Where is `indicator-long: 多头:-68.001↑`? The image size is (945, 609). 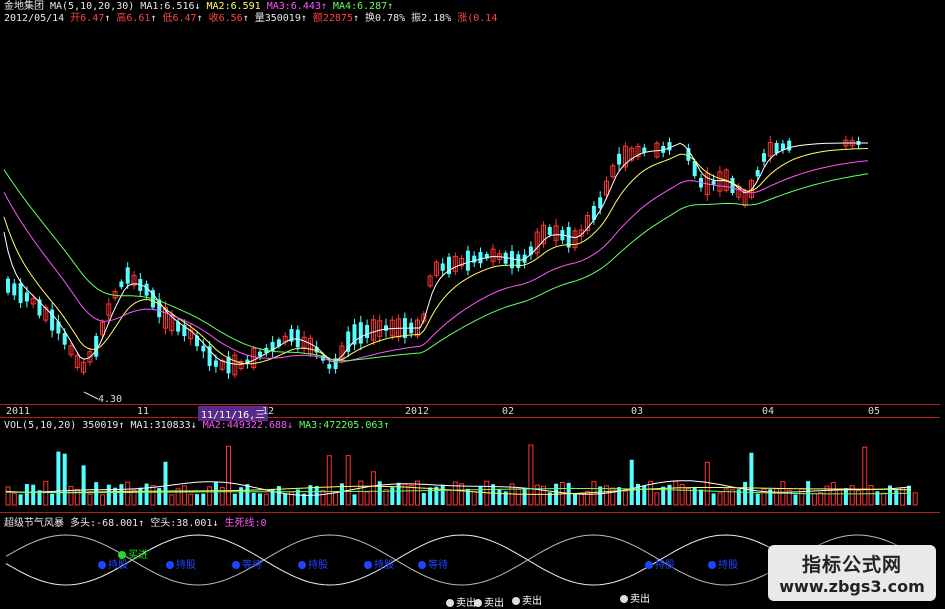
indicator-long: 多头:-68.001↑ is located at coordinates (107, 523).